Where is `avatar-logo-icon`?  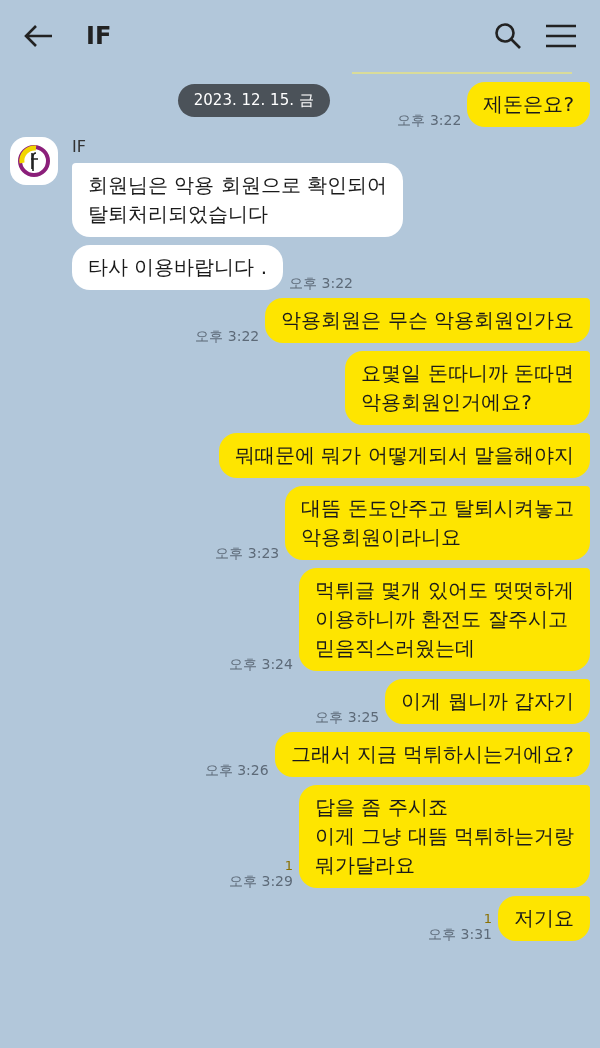 avatar-logo-icon is located at coordinates (34, 161).